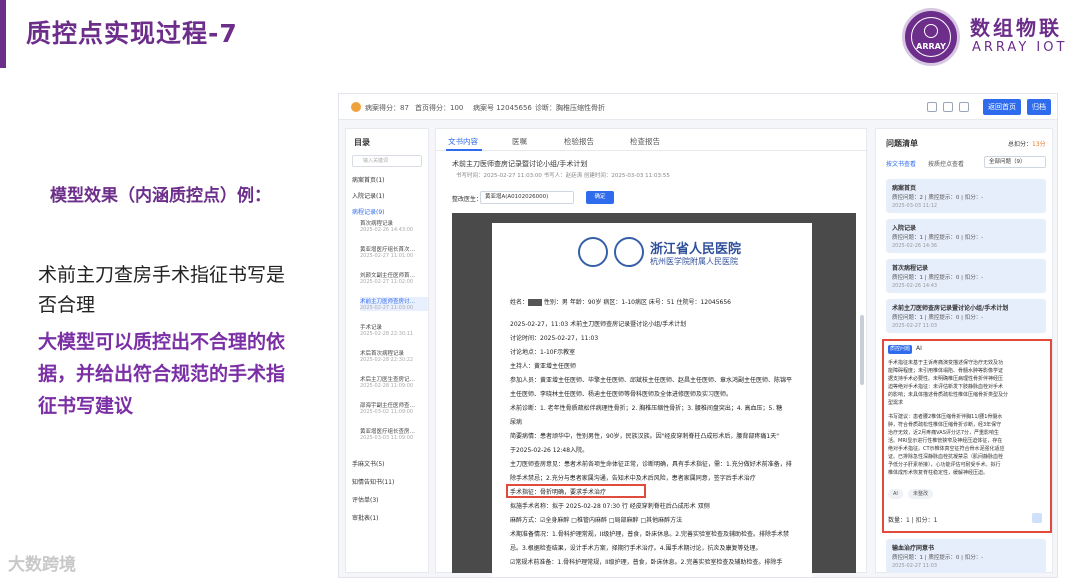  Describe the element at coordinates (1039, 107) in the screenshot. I see `archive-button: 归档` at that location.